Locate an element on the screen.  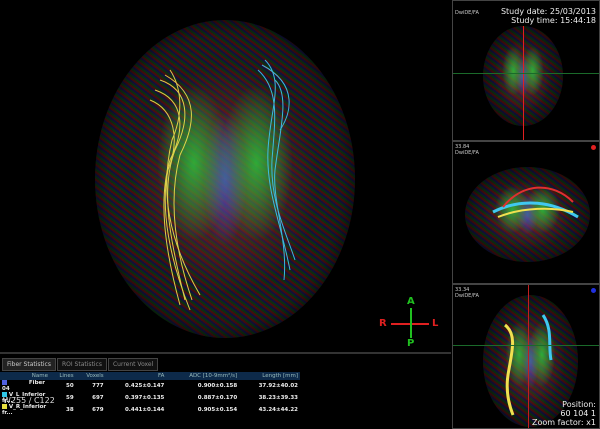
zoom-factor: Zoom factor: x1 is located at coordinates (564, 422).